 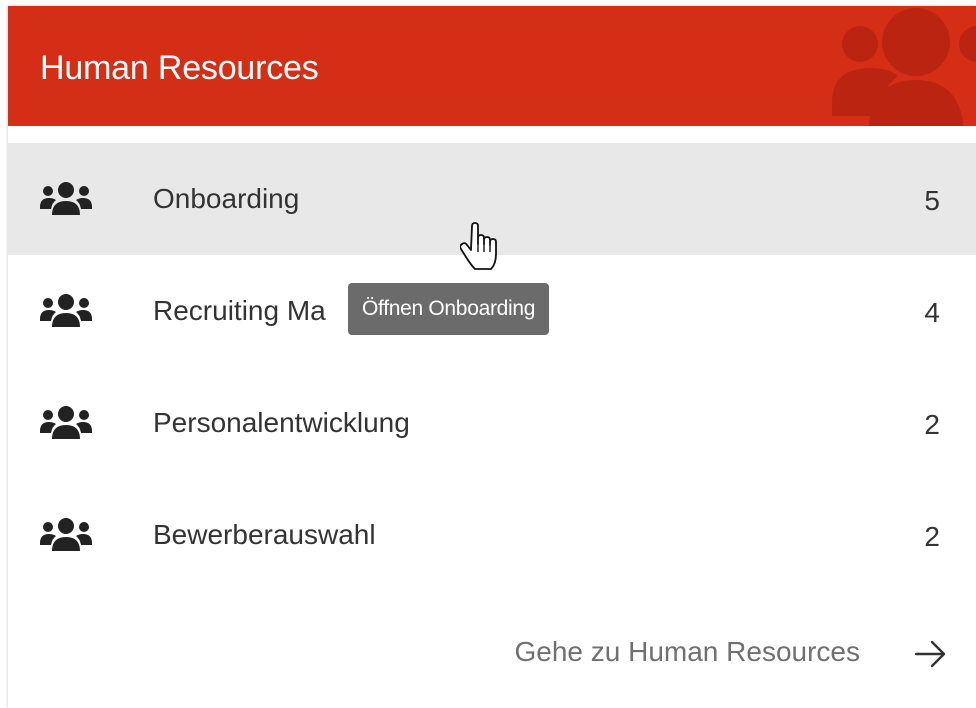 I want to click on list-item-label: Recruiting Ma, so click(x=239, y=310).